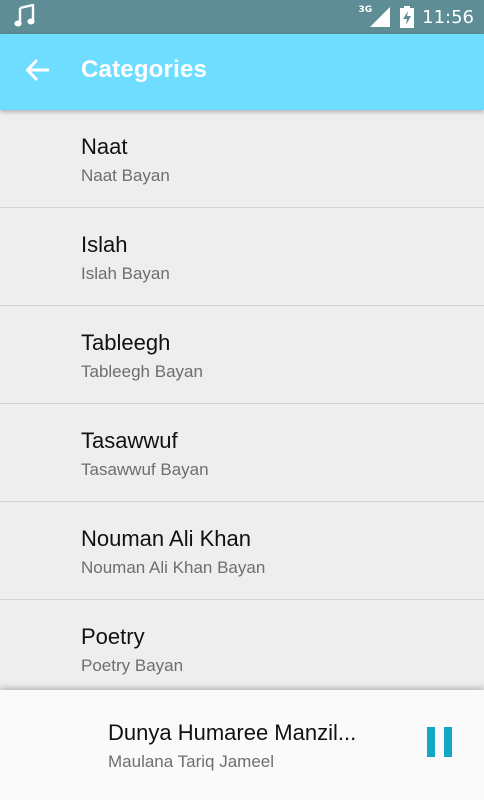 This screenshot has width=484, height=800. What do you see at coordinates (113, 636) in the screenshot?
I see `item-title: Poetry` at bounding box center [113, 636].